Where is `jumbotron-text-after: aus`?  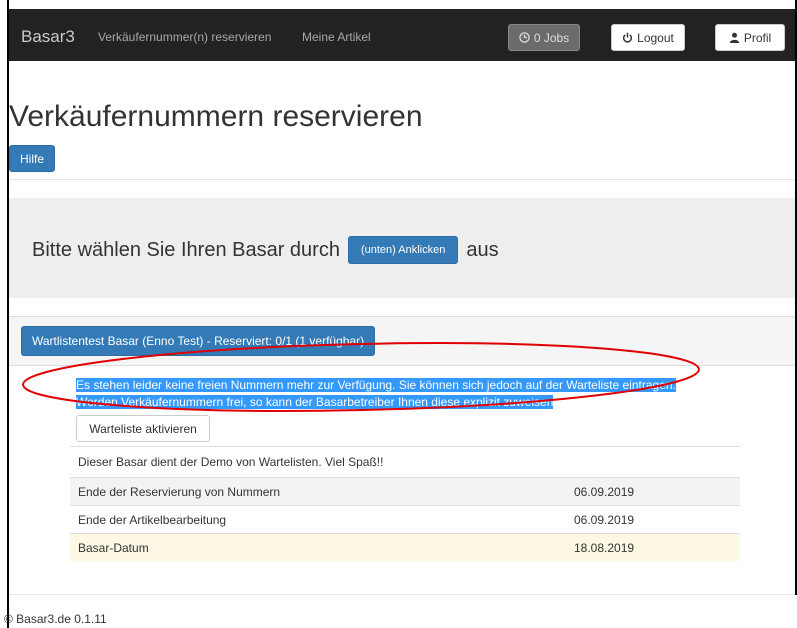
jumbotron-text-after: aus is located at coordinates (482, 249).